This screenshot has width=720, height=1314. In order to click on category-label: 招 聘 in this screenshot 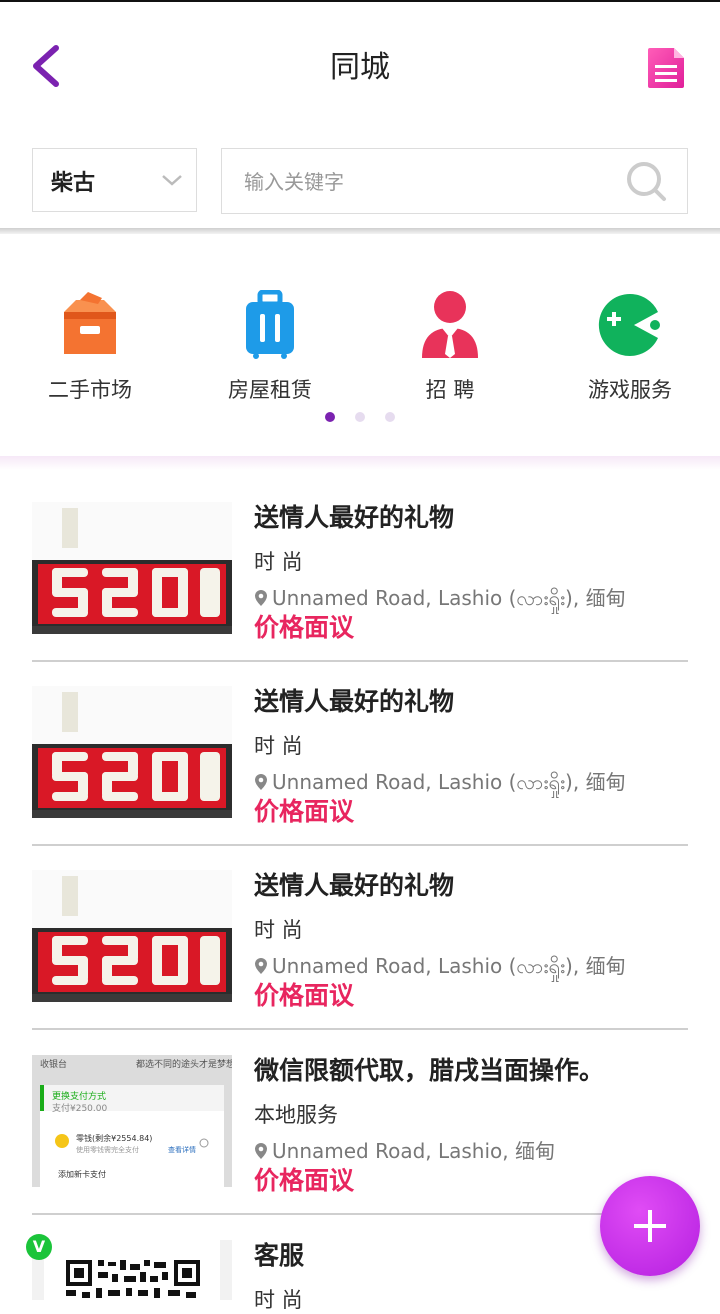, I will do `click(450, 390)`.